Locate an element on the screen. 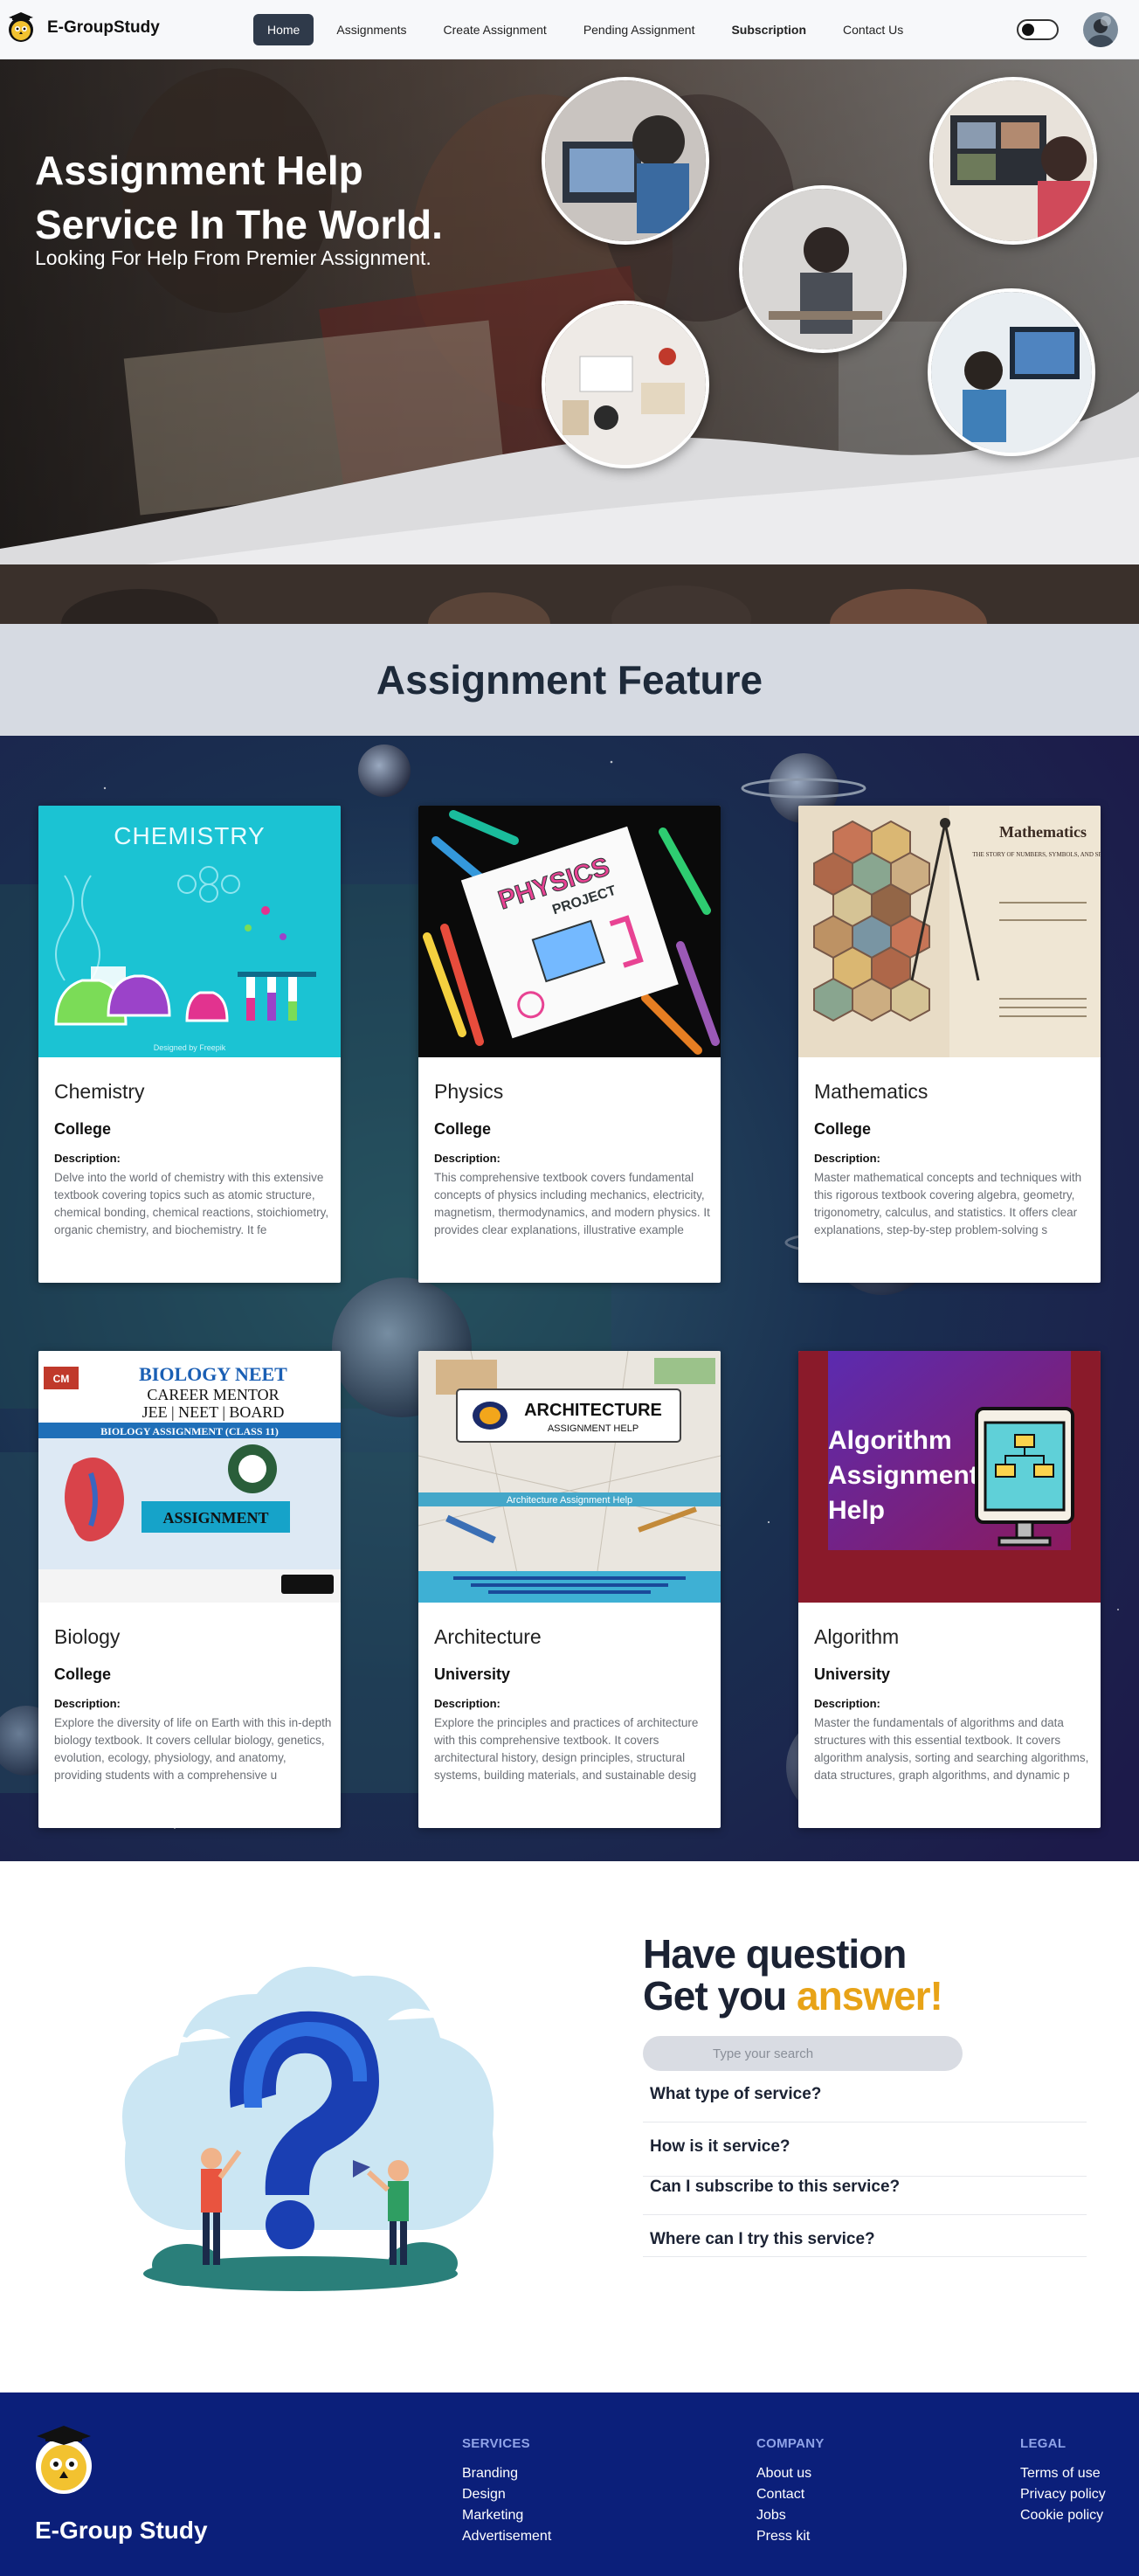 The width and height of the screenshot is (1139, 2576). footer-company: COMPANY About us Contact Jobs Press kit is located at coordinates (790, 2491).